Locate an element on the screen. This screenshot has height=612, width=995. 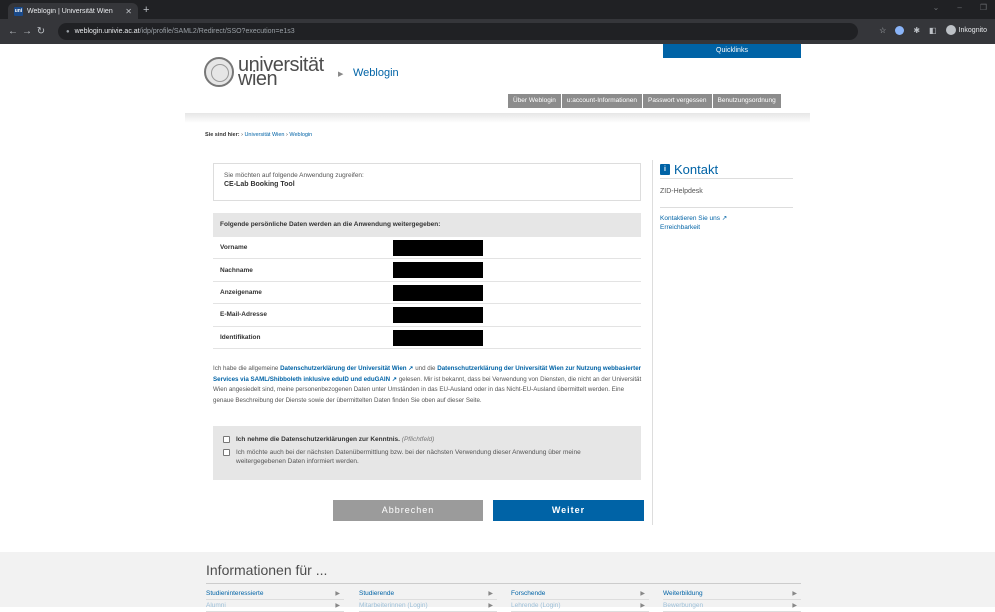
browser-tab: uni Weblogin | Universität Wien ✕ is located at coordinates (73, 11).